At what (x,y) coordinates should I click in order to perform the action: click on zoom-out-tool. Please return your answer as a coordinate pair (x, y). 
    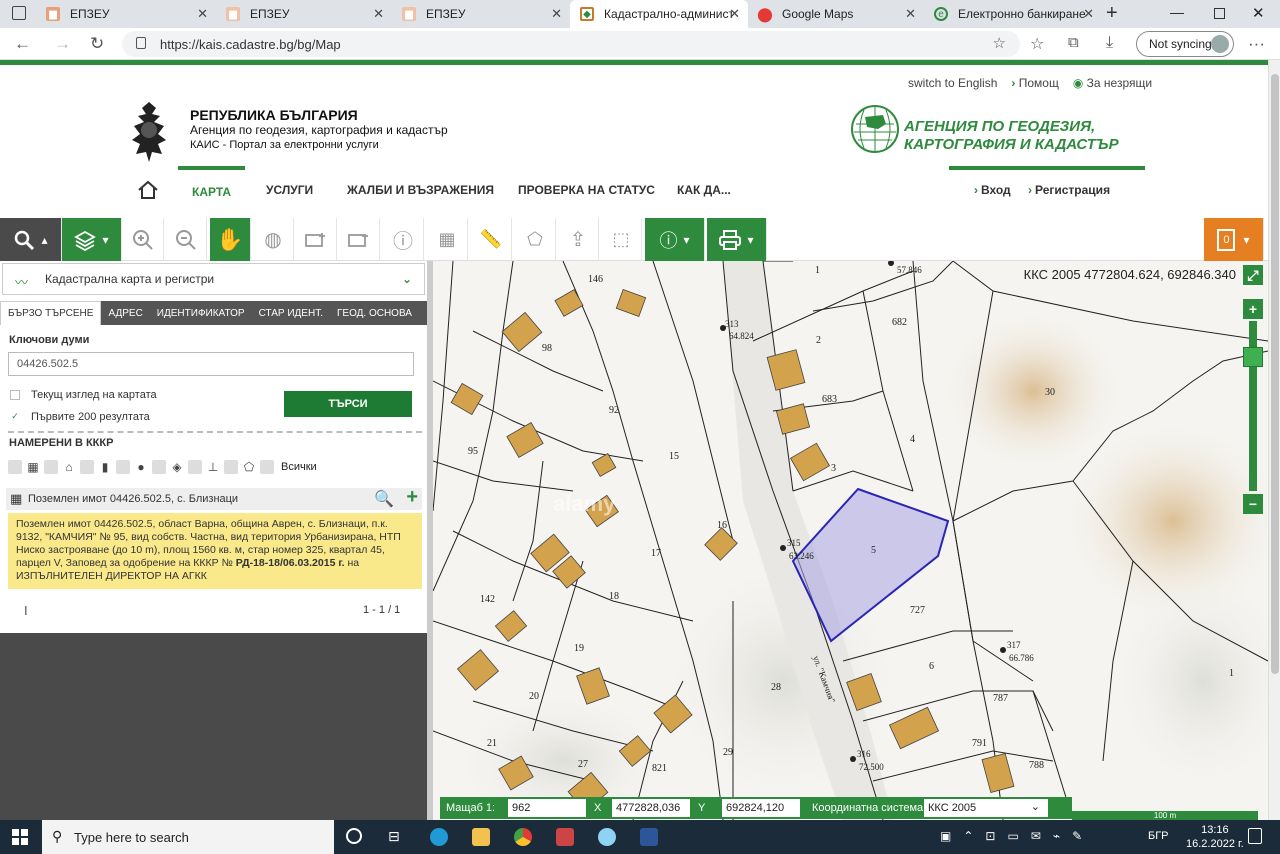
    Looking at the image, I should click on (186, 239).